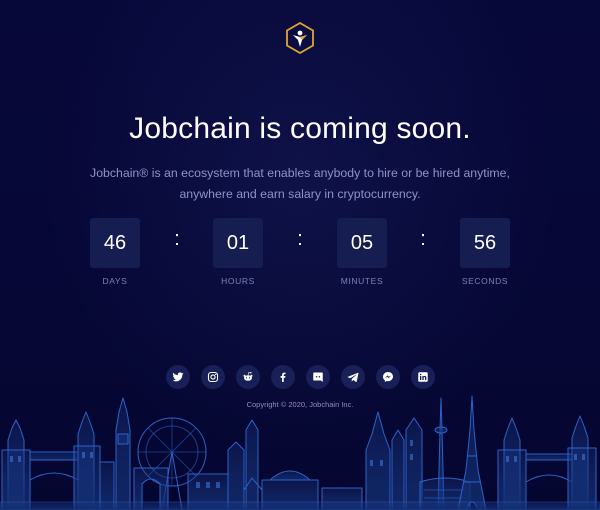 This screenshot has width=600, height=510. I want to click on linkedin-icon, so click(423, 377).